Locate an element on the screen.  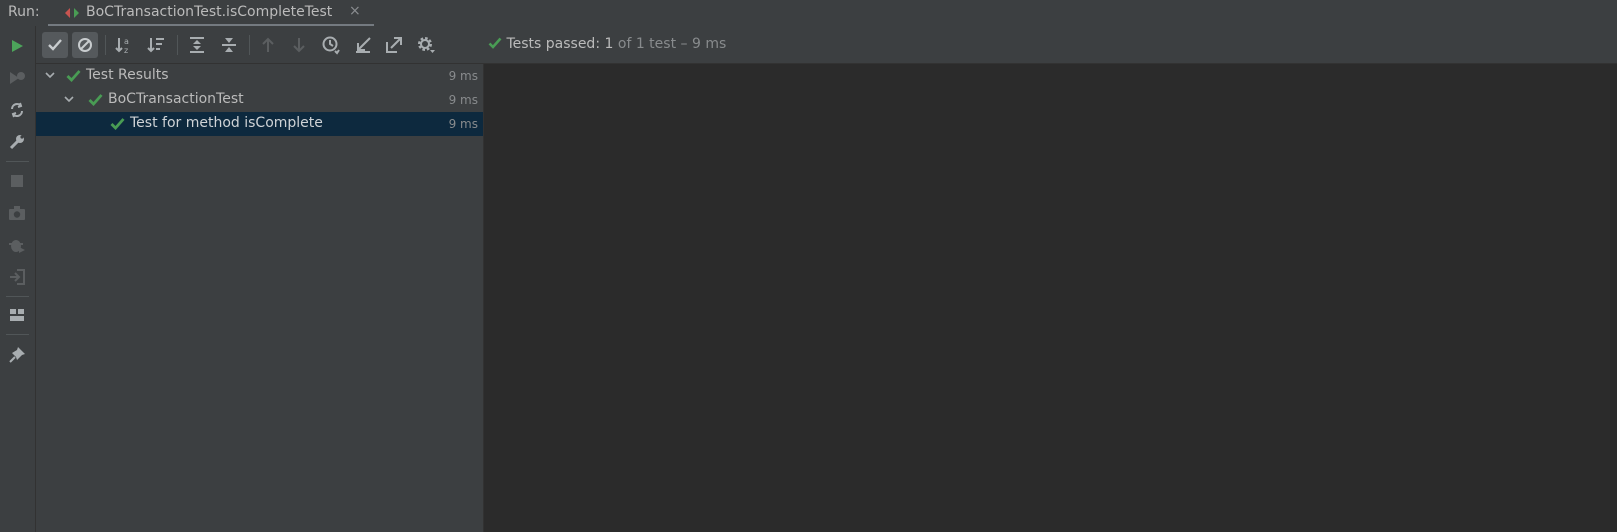
show-ignored-icon is located at coordinates (85, 45).